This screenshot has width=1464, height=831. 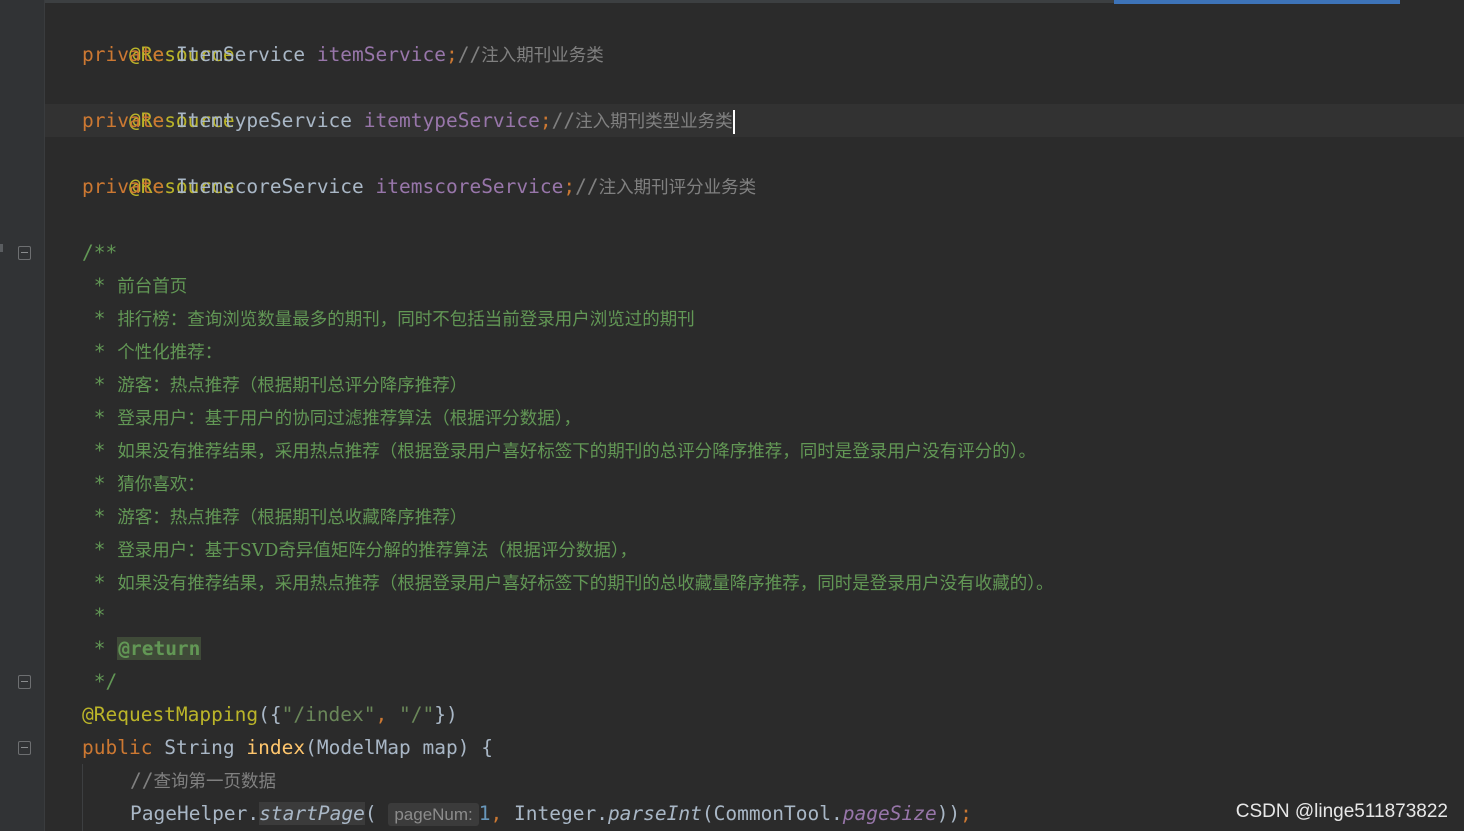 I want to click on parameter-hint: pageNum:, so click(x=433, y=814).